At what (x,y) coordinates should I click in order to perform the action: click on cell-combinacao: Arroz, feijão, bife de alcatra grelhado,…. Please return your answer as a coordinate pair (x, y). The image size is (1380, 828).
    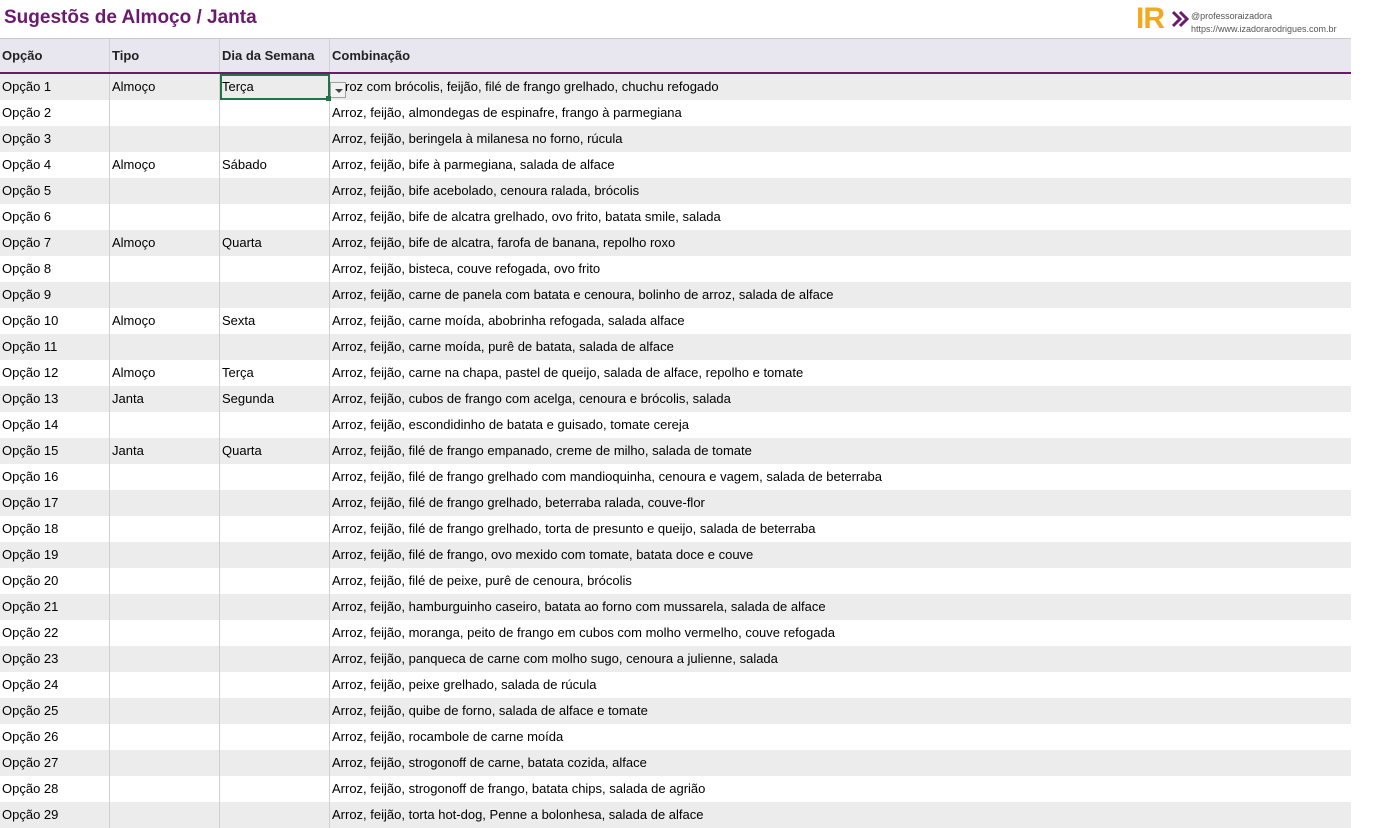
    Looking at the image, I should click on (840, 217).